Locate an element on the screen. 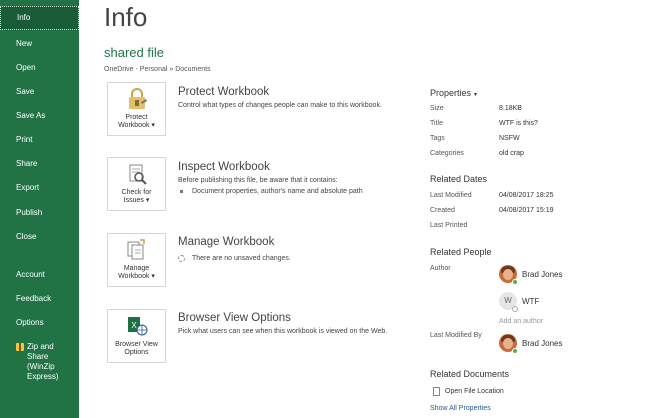  last-modified-by-label: Last Modified By is located at coordinates (456, 335).